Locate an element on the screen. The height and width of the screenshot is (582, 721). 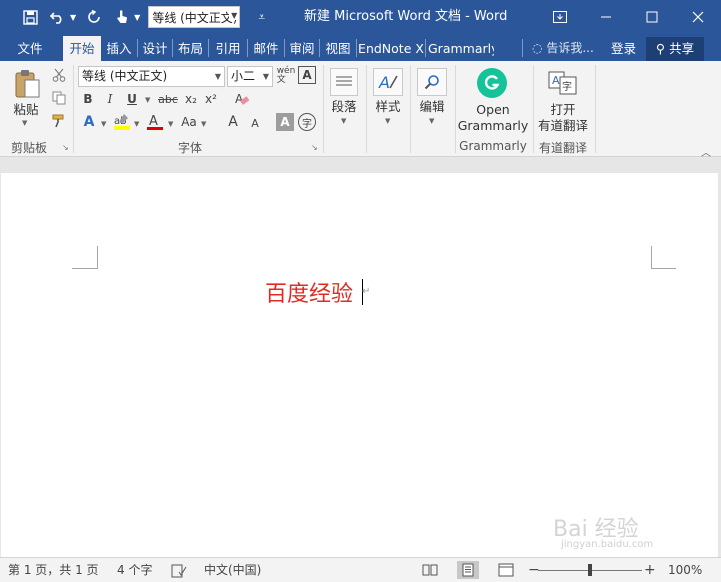
highlight-dropdown-icon: ▼ is located at coordinates (136, 124).